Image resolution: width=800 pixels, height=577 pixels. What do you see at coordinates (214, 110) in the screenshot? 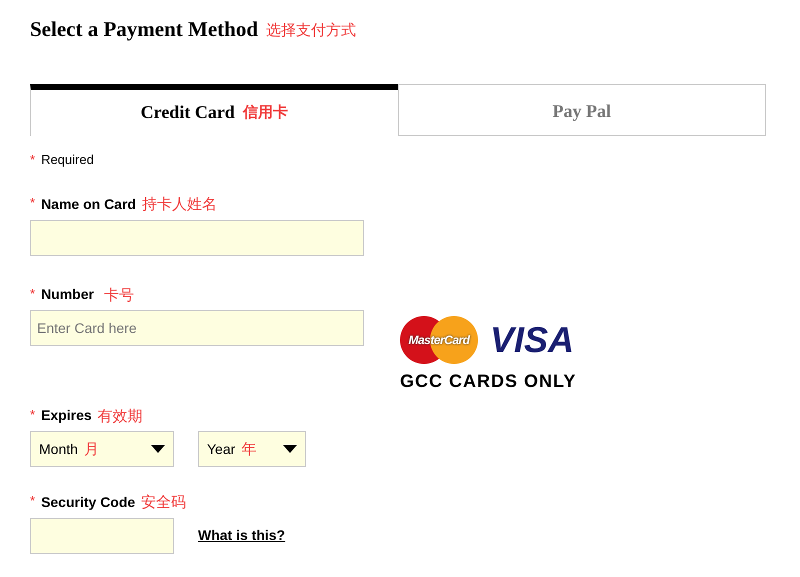
I see `tab: Credit Card 信用卡` at bounding box center [214, 110].